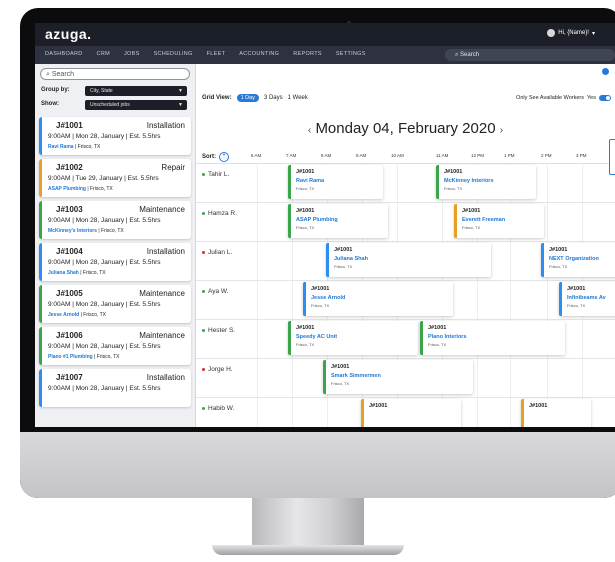 This screenshot has width=615, height=562. What do you see at coordinates (273, 98) in the screenshot?
I see `view-3-days: 3 Days` at bounding box center [273, 98].